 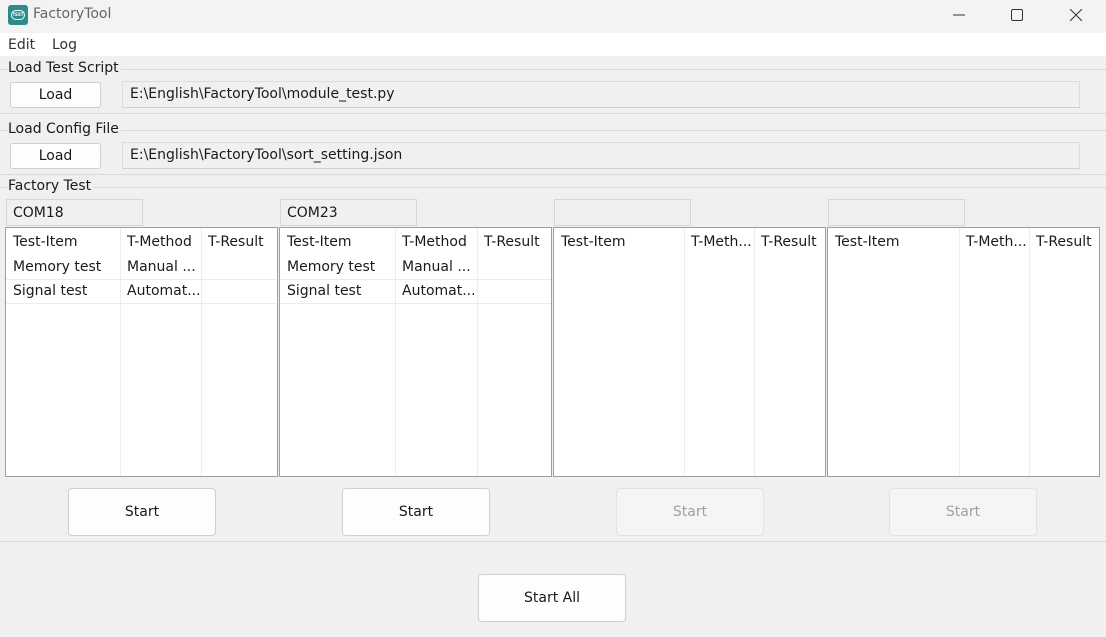 What do you see at coordinates (553, 187) in the screenshot?
I see `factory-group-border` at bounding box center [553, 187].